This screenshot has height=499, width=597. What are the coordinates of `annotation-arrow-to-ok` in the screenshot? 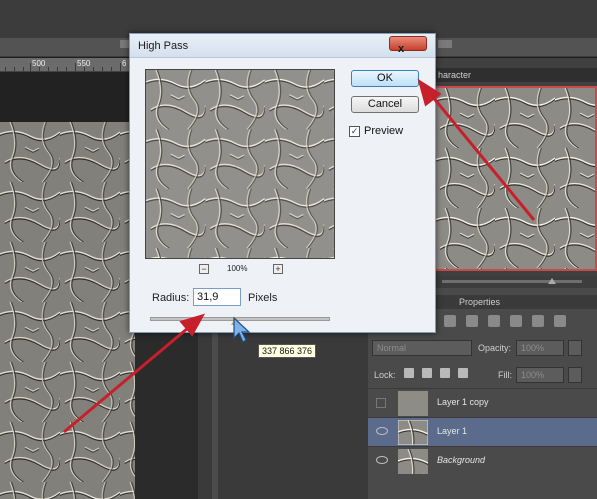 It's located at (483, 158).